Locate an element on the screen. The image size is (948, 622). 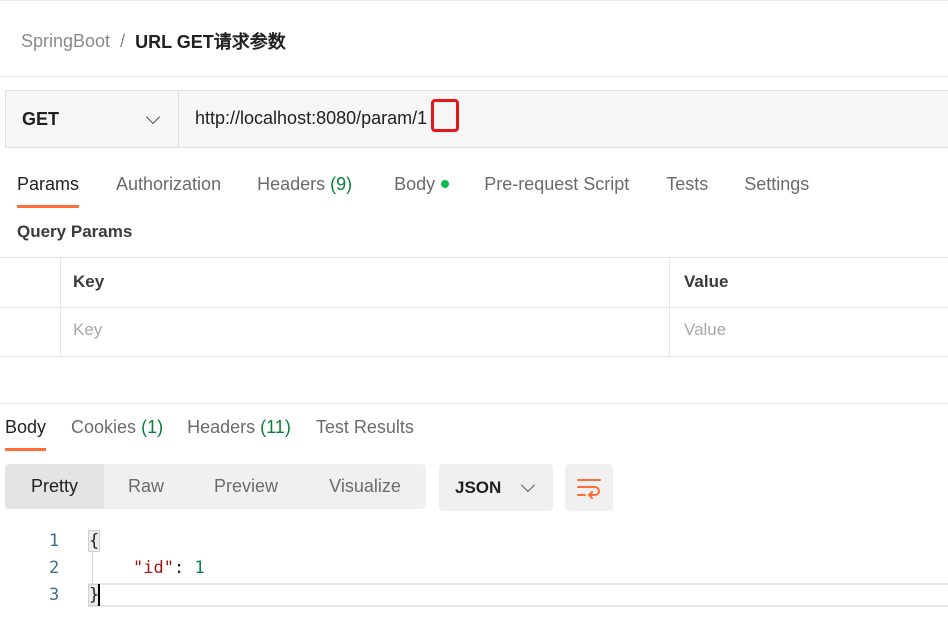
tab-pre-request-script: Pre-request Script is located at coordinates (556, 191).